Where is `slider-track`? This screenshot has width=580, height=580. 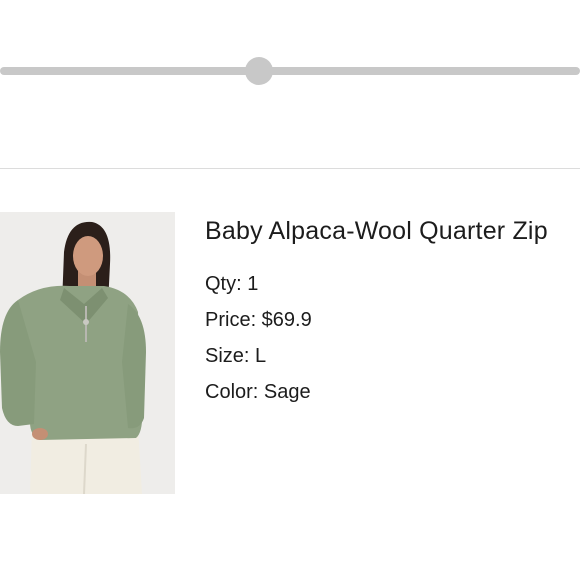 slider-track is located at coordinates (290, 71).